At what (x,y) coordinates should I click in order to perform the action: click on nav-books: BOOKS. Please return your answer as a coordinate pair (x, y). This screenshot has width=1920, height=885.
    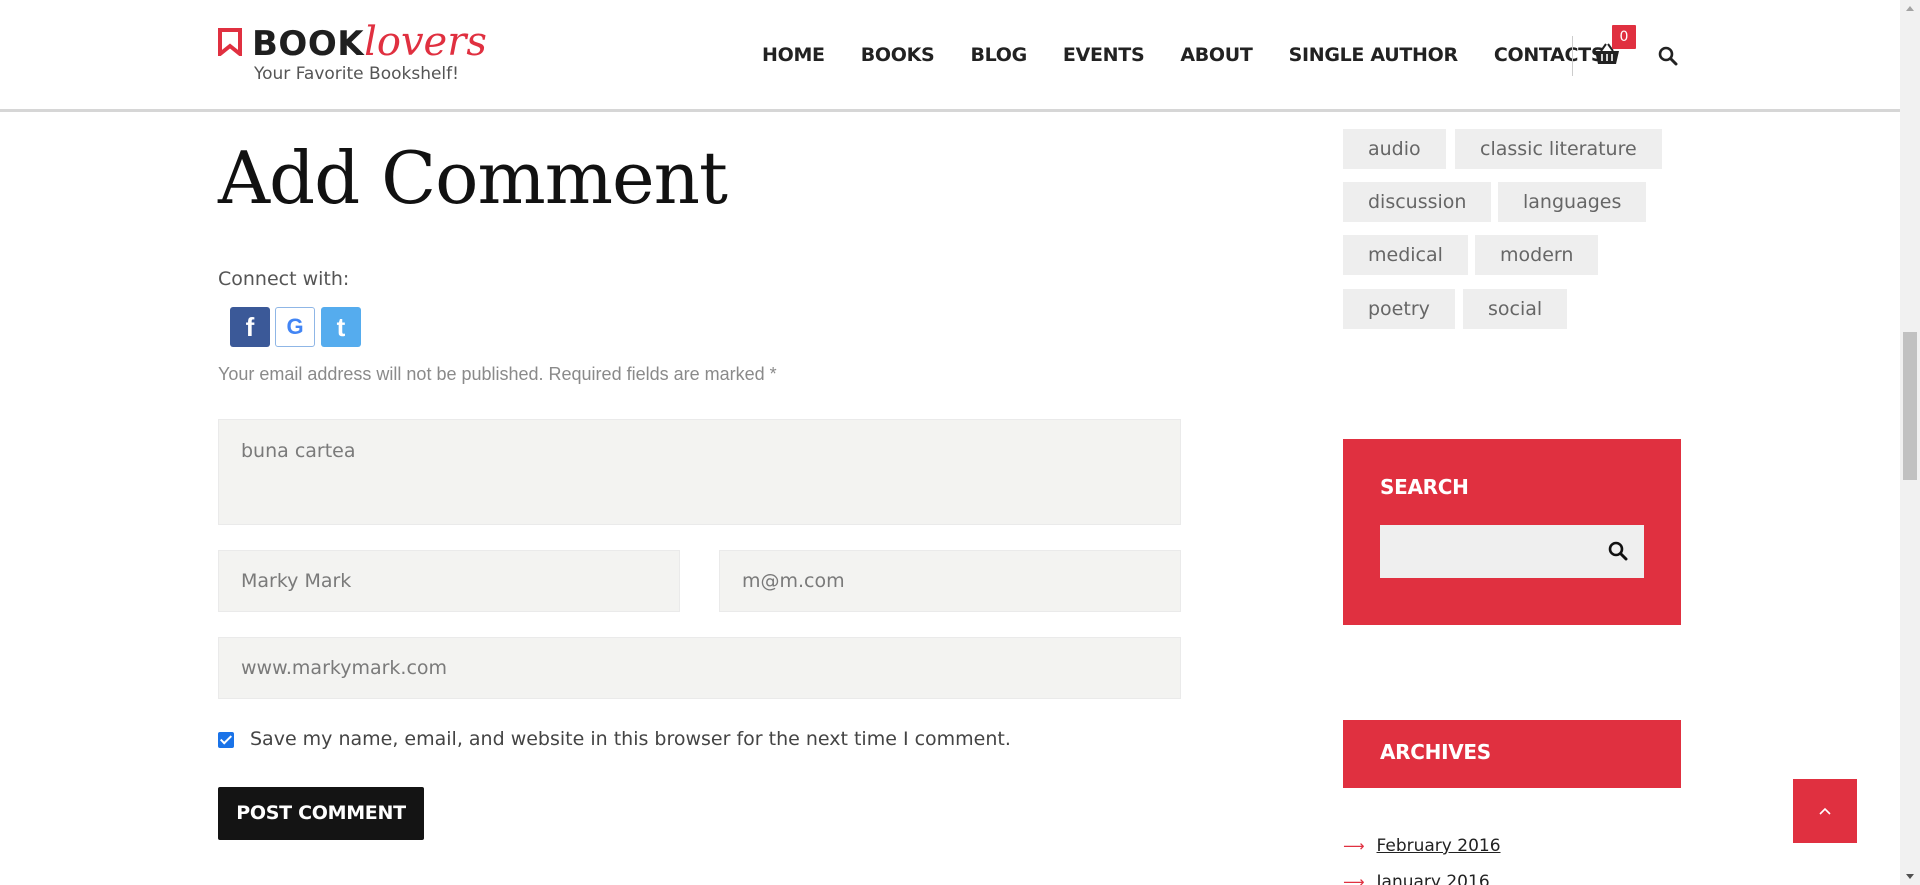
    Looking at the image, I should click on (898, 55).